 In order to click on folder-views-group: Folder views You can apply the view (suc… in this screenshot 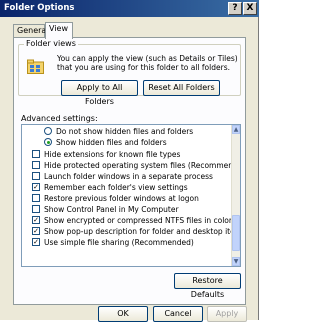, I will do `click(129, 72)`.